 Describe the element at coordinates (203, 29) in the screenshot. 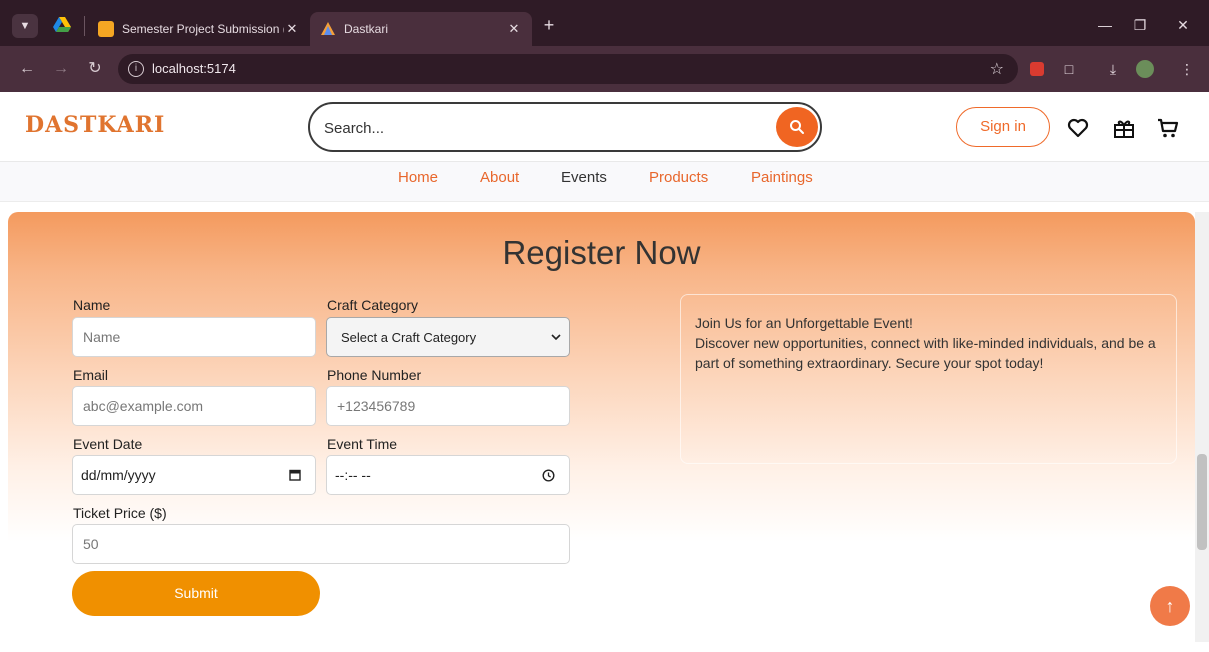

I see `tab-title: Semester Project Submission (L` at that location.